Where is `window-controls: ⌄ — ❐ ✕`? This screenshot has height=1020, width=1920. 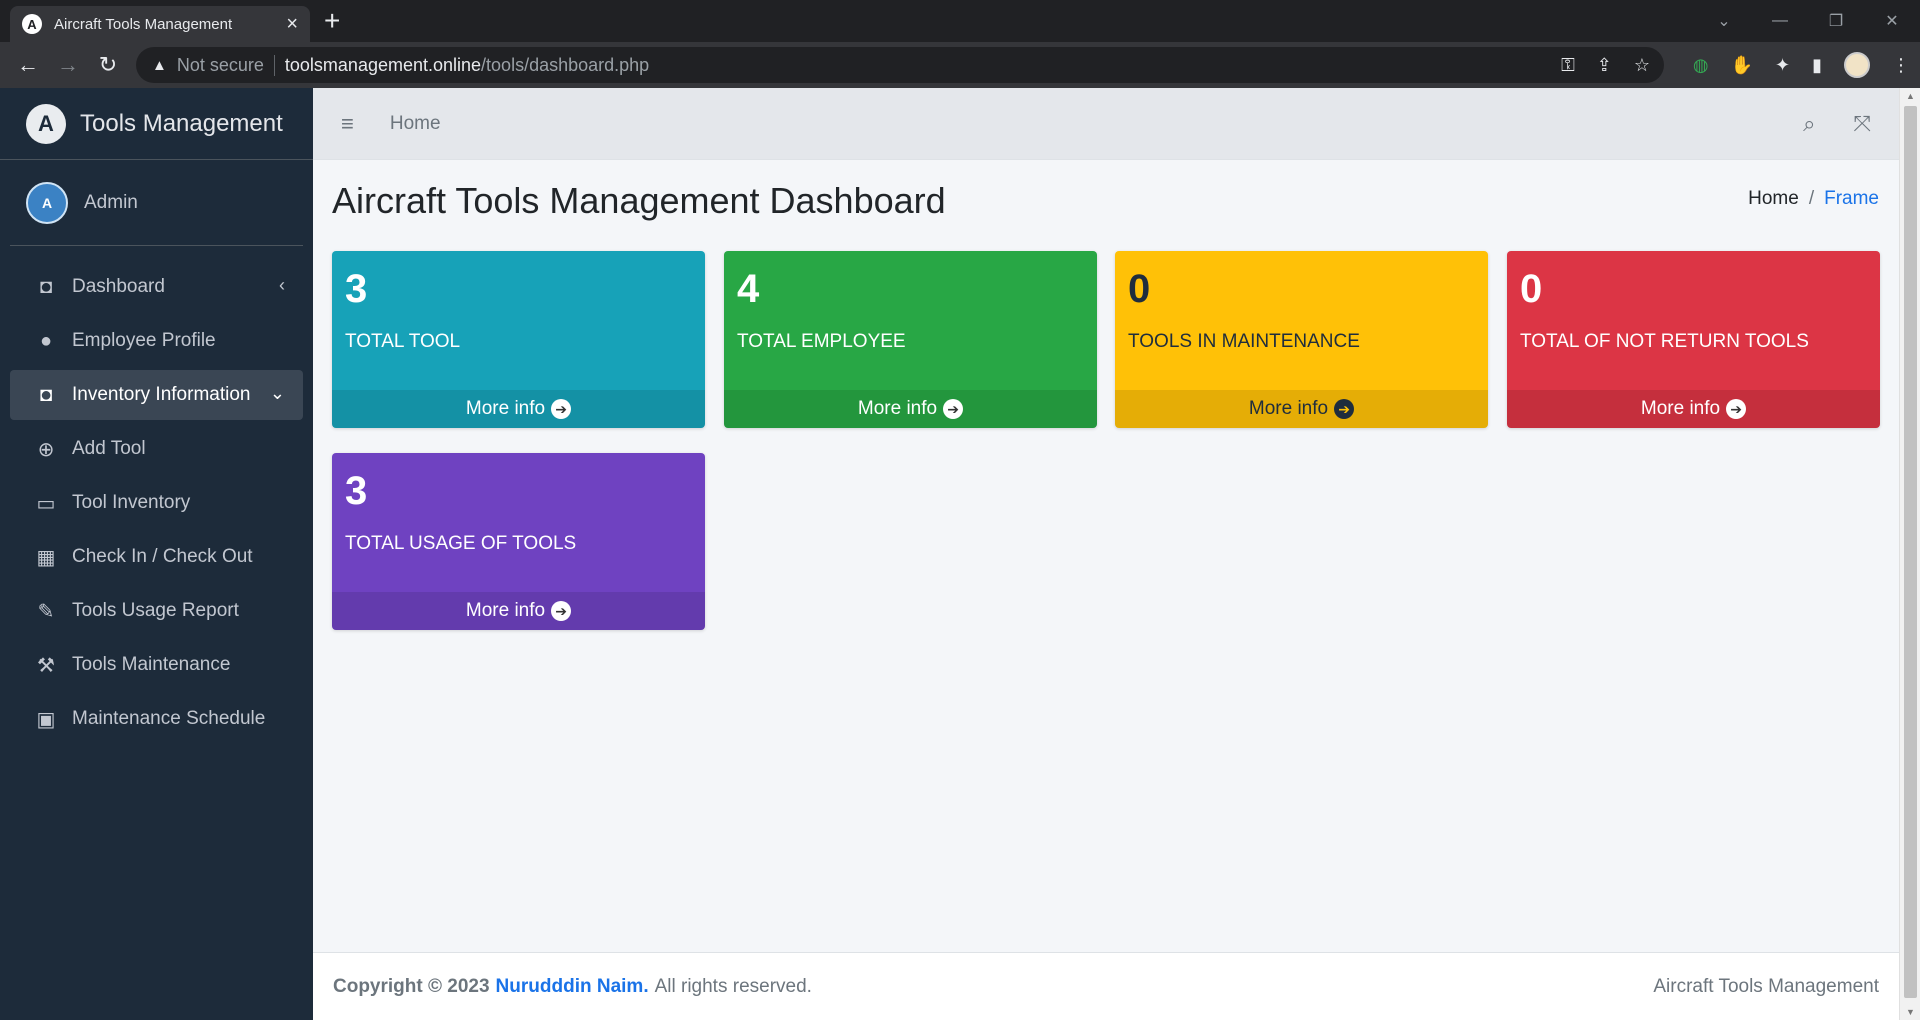
window-controls: ⌄ — ❐ ✕ is located at coordinates (1808, 21).